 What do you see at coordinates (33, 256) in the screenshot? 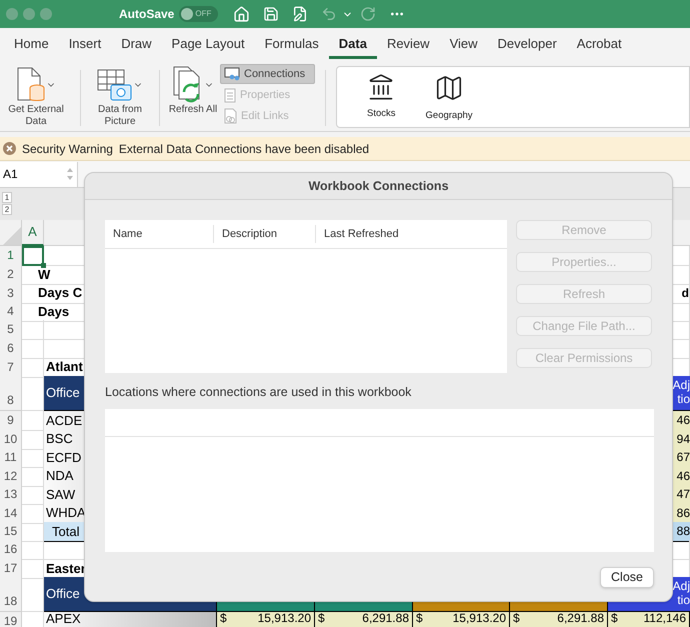
I see `sheet-cell` at bounding box center [33, 256].